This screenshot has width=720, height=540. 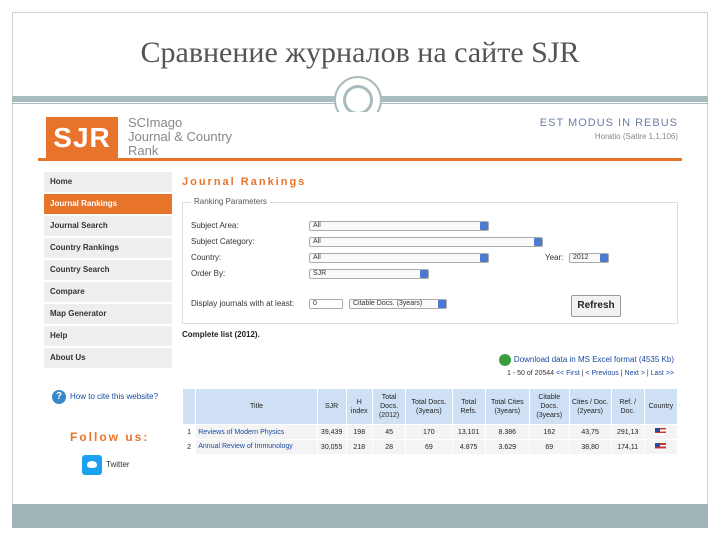 What do you see at coordinates (243, 303) in the screenshot?
I see `display-label: Display journals with at least:` at bounding box center [243, 303].